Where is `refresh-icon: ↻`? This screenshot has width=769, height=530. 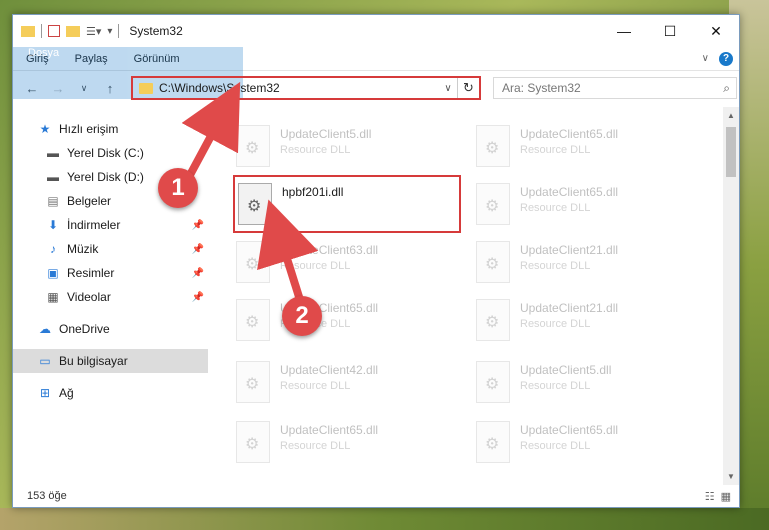
refresh-icon: ↻ is located at coordinates (468, 88).